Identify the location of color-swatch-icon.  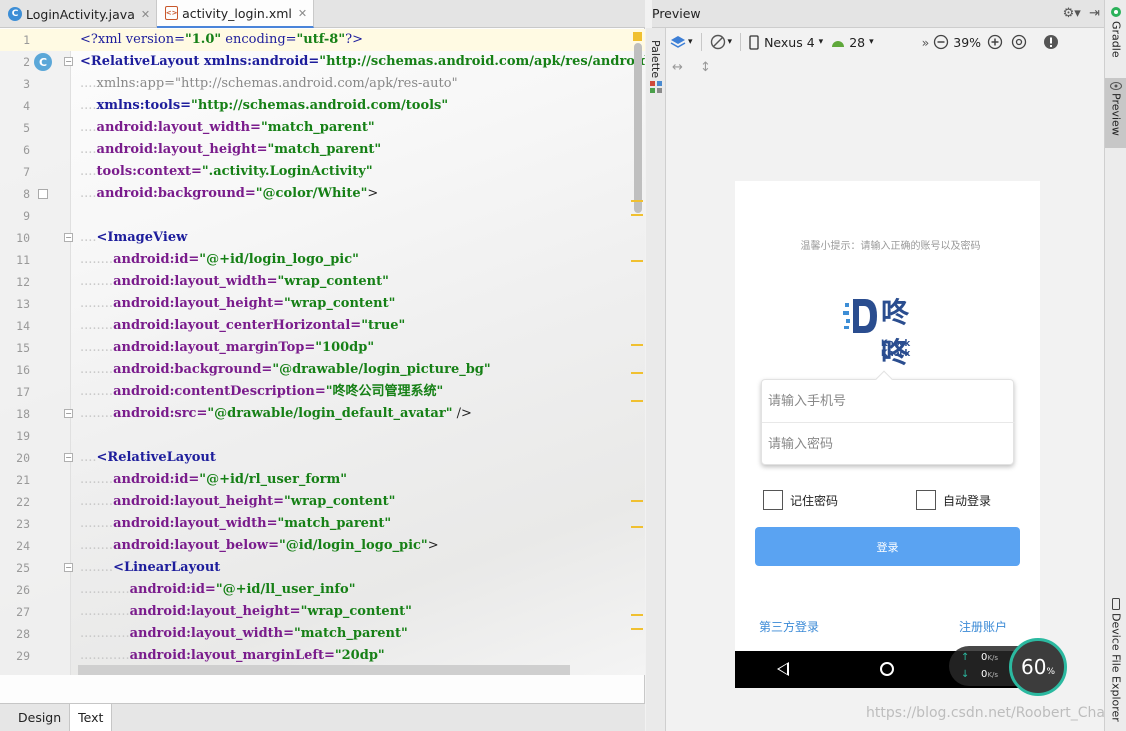
(43, 194).